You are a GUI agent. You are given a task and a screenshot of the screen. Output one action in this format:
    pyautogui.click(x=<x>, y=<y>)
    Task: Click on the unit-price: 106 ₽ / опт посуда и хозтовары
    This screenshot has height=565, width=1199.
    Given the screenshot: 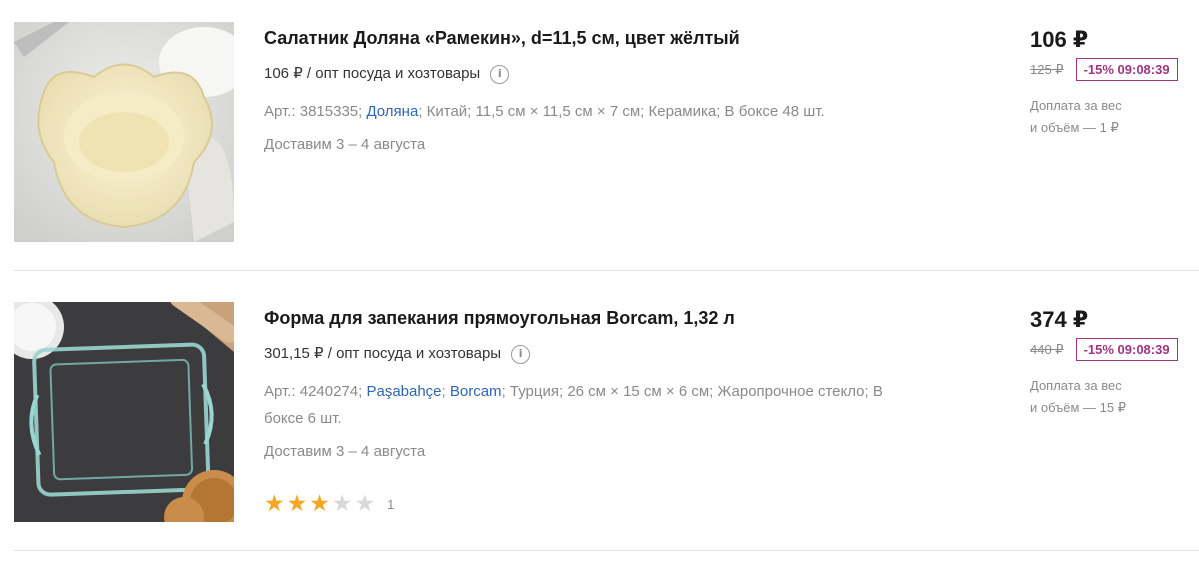 What is the action you would take?
    pyautogui.click(x=372, y=73)
    